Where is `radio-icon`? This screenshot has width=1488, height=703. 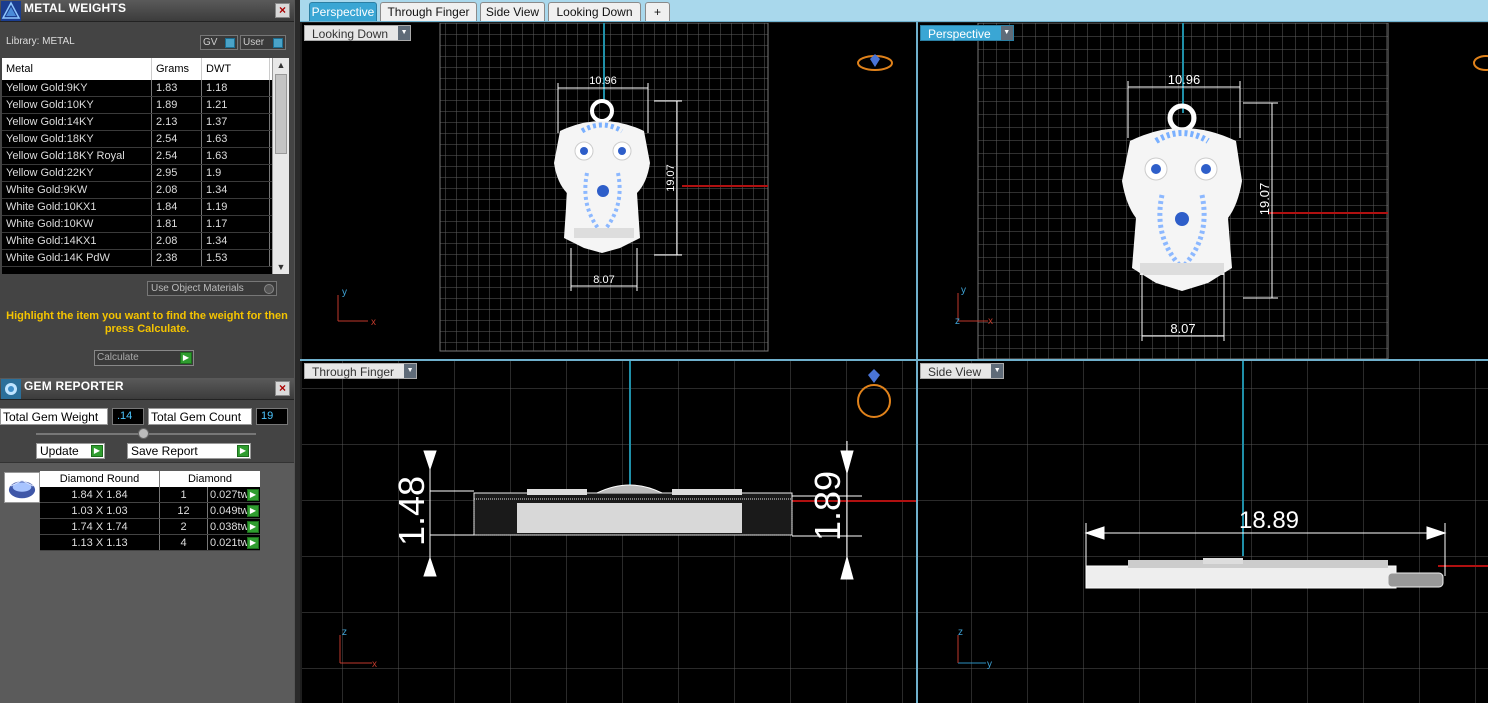 radio-icon is located at coordinates (269, 289).